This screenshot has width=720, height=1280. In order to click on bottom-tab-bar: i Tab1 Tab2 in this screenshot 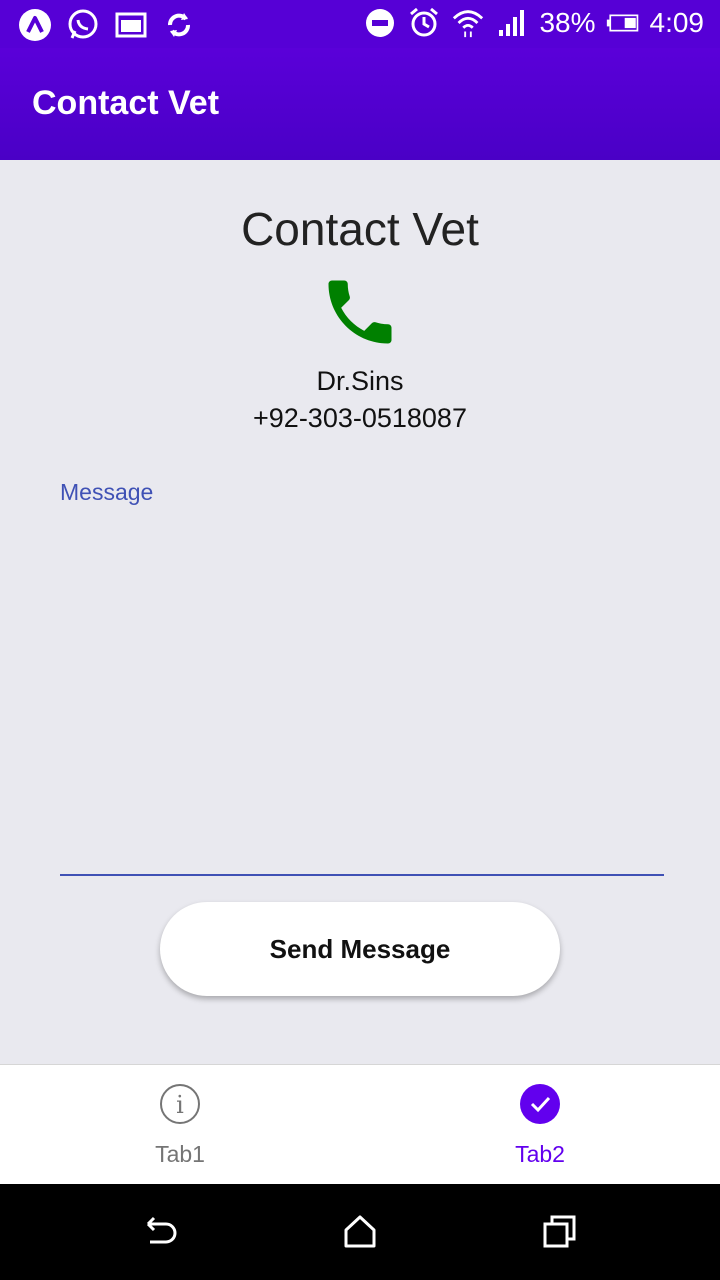, I will do `click(360, 1124)`.